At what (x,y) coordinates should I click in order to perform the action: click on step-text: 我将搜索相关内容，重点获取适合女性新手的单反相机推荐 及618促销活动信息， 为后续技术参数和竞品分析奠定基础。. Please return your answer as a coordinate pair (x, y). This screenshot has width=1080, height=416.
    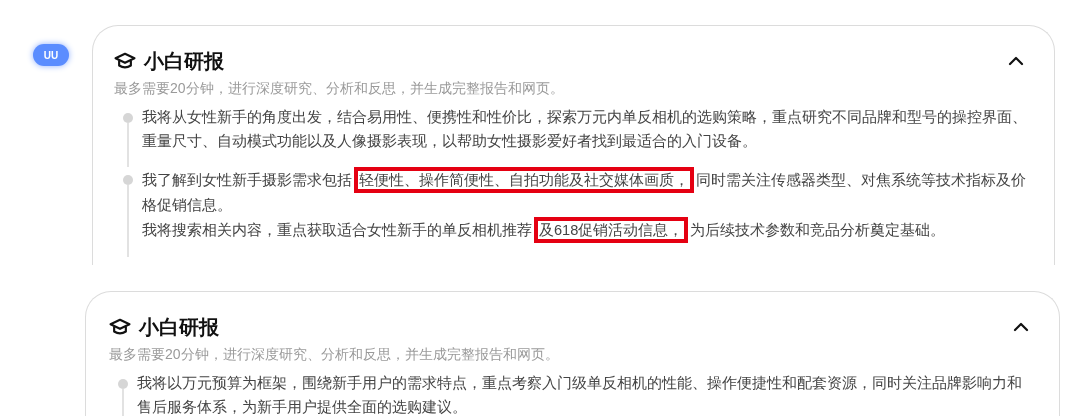
    Looking at the image, I should click on (585, 230).